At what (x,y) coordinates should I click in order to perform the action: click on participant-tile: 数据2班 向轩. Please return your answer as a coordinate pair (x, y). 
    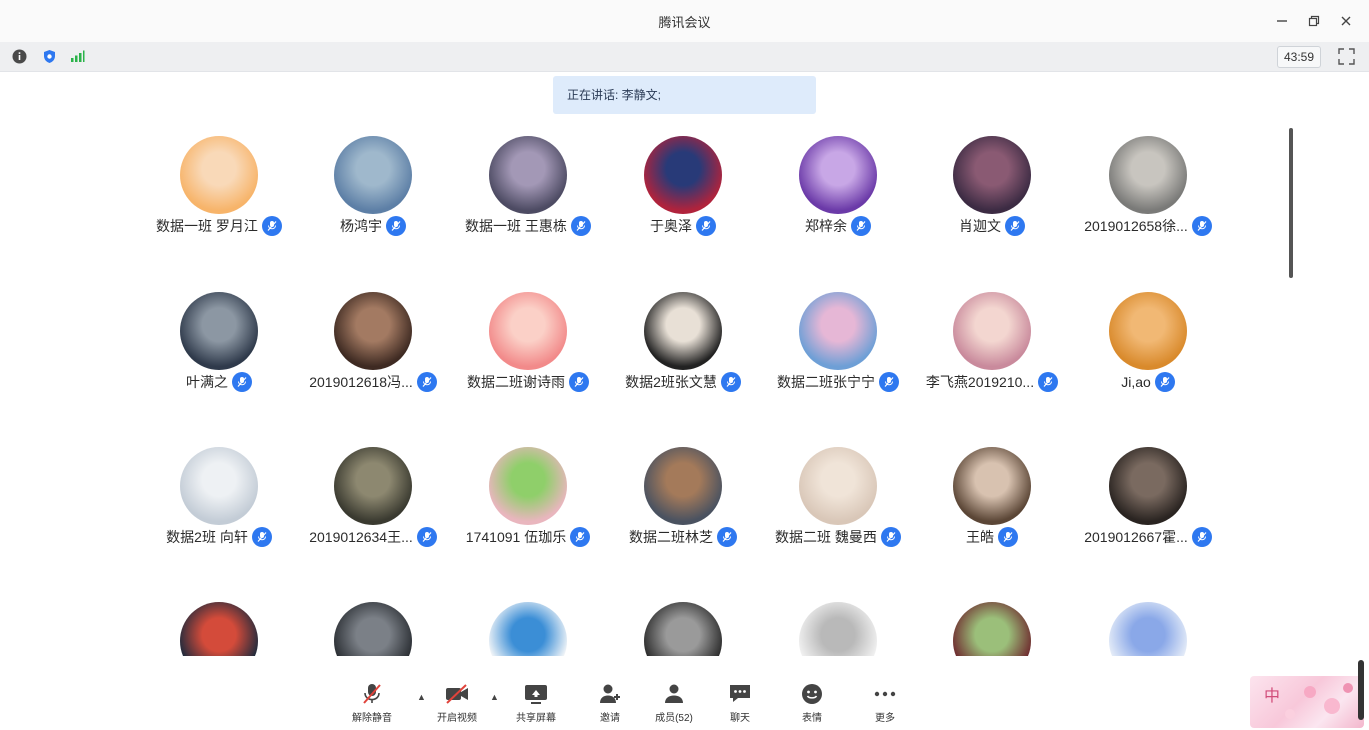
    Looking at the image, I should click on (219, 499).